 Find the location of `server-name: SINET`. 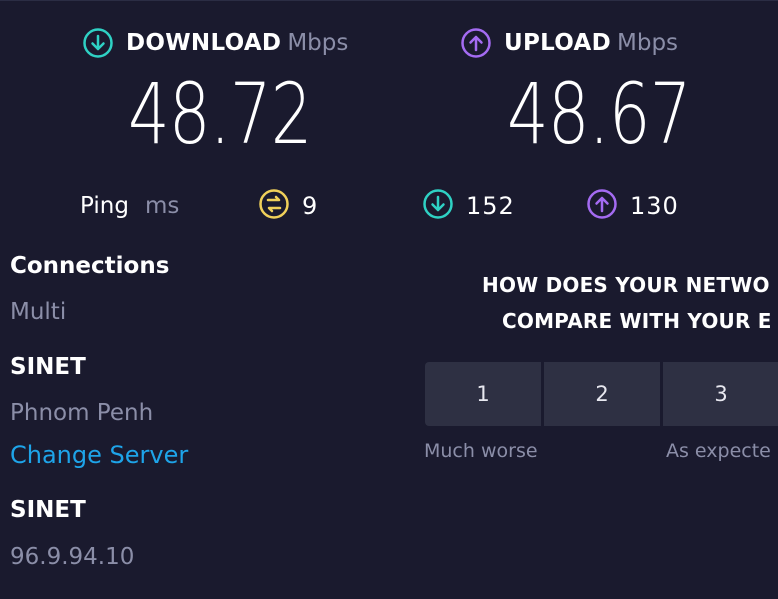

server-name: SINET is located at coordinates (48, 367).